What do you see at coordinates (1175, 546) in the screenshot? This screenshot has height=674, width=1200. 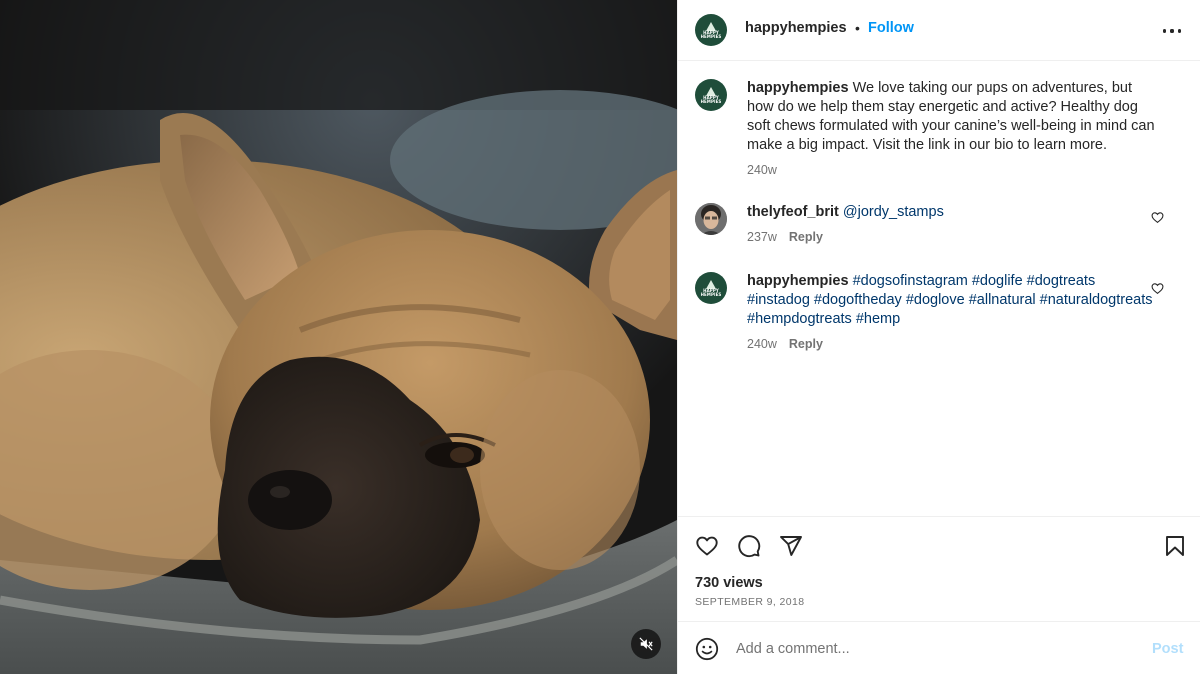 I see `bookmark-icon` at bounding box center [1175, 546].